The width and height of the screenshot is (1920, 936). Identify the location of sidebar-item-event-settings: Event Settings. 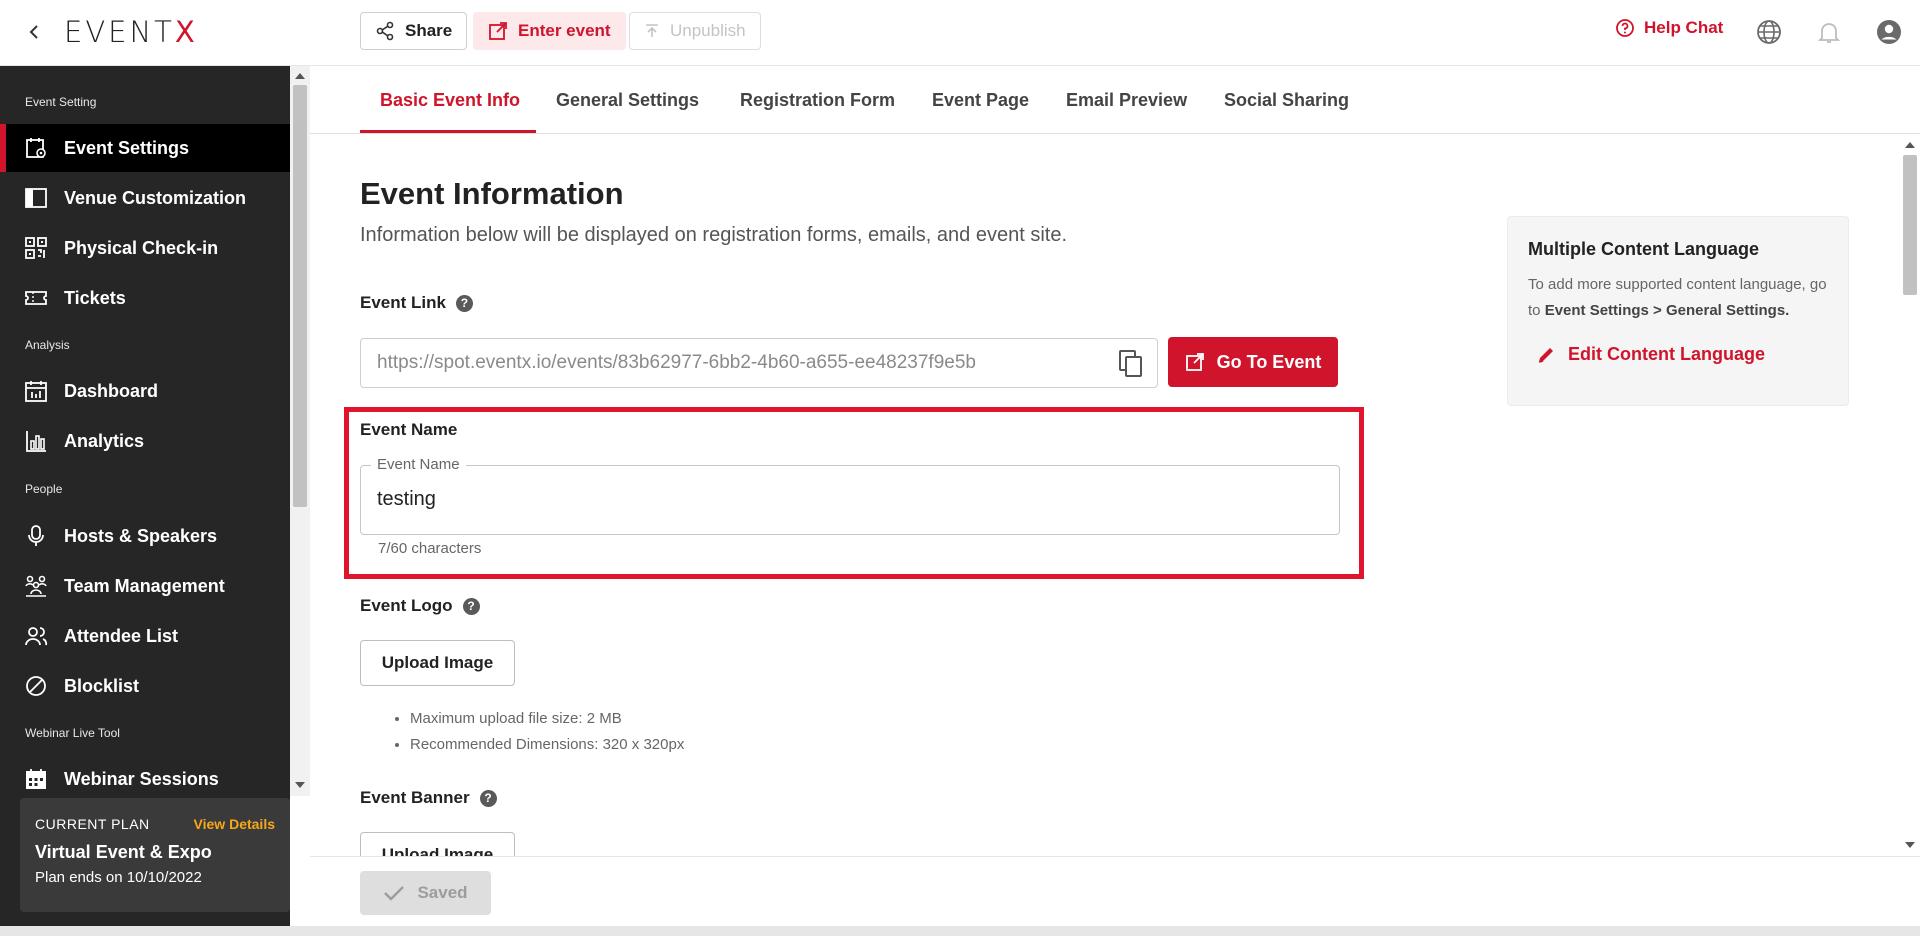
(145, 148).